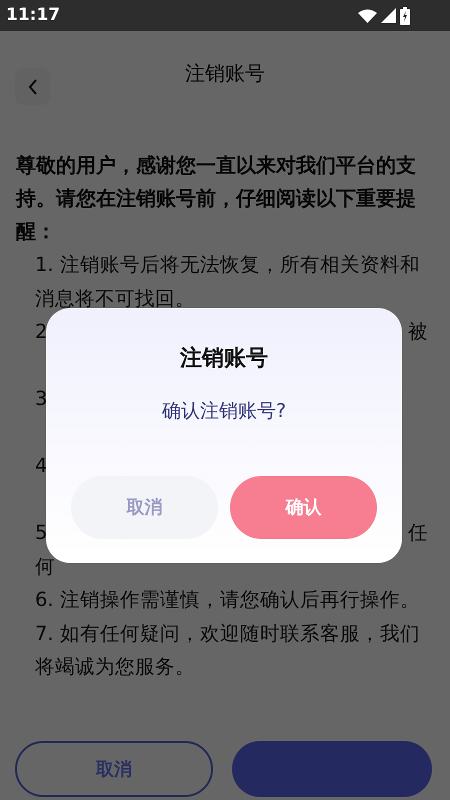 The image size is (450, 800). Describe the element at coordinates (224, 359) in the screenshot. I see `dialog-title: 注销账号` at that location.